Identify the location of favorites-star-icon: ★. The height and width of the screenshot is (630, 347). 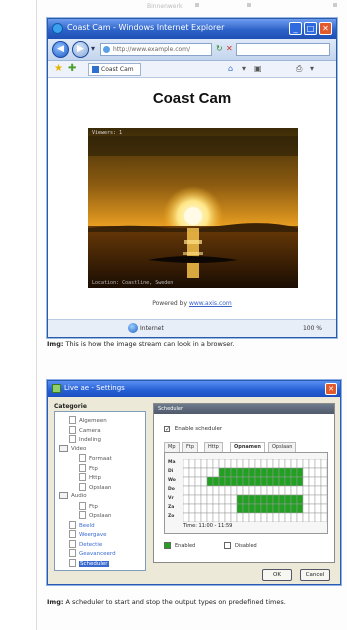
(58, 69).